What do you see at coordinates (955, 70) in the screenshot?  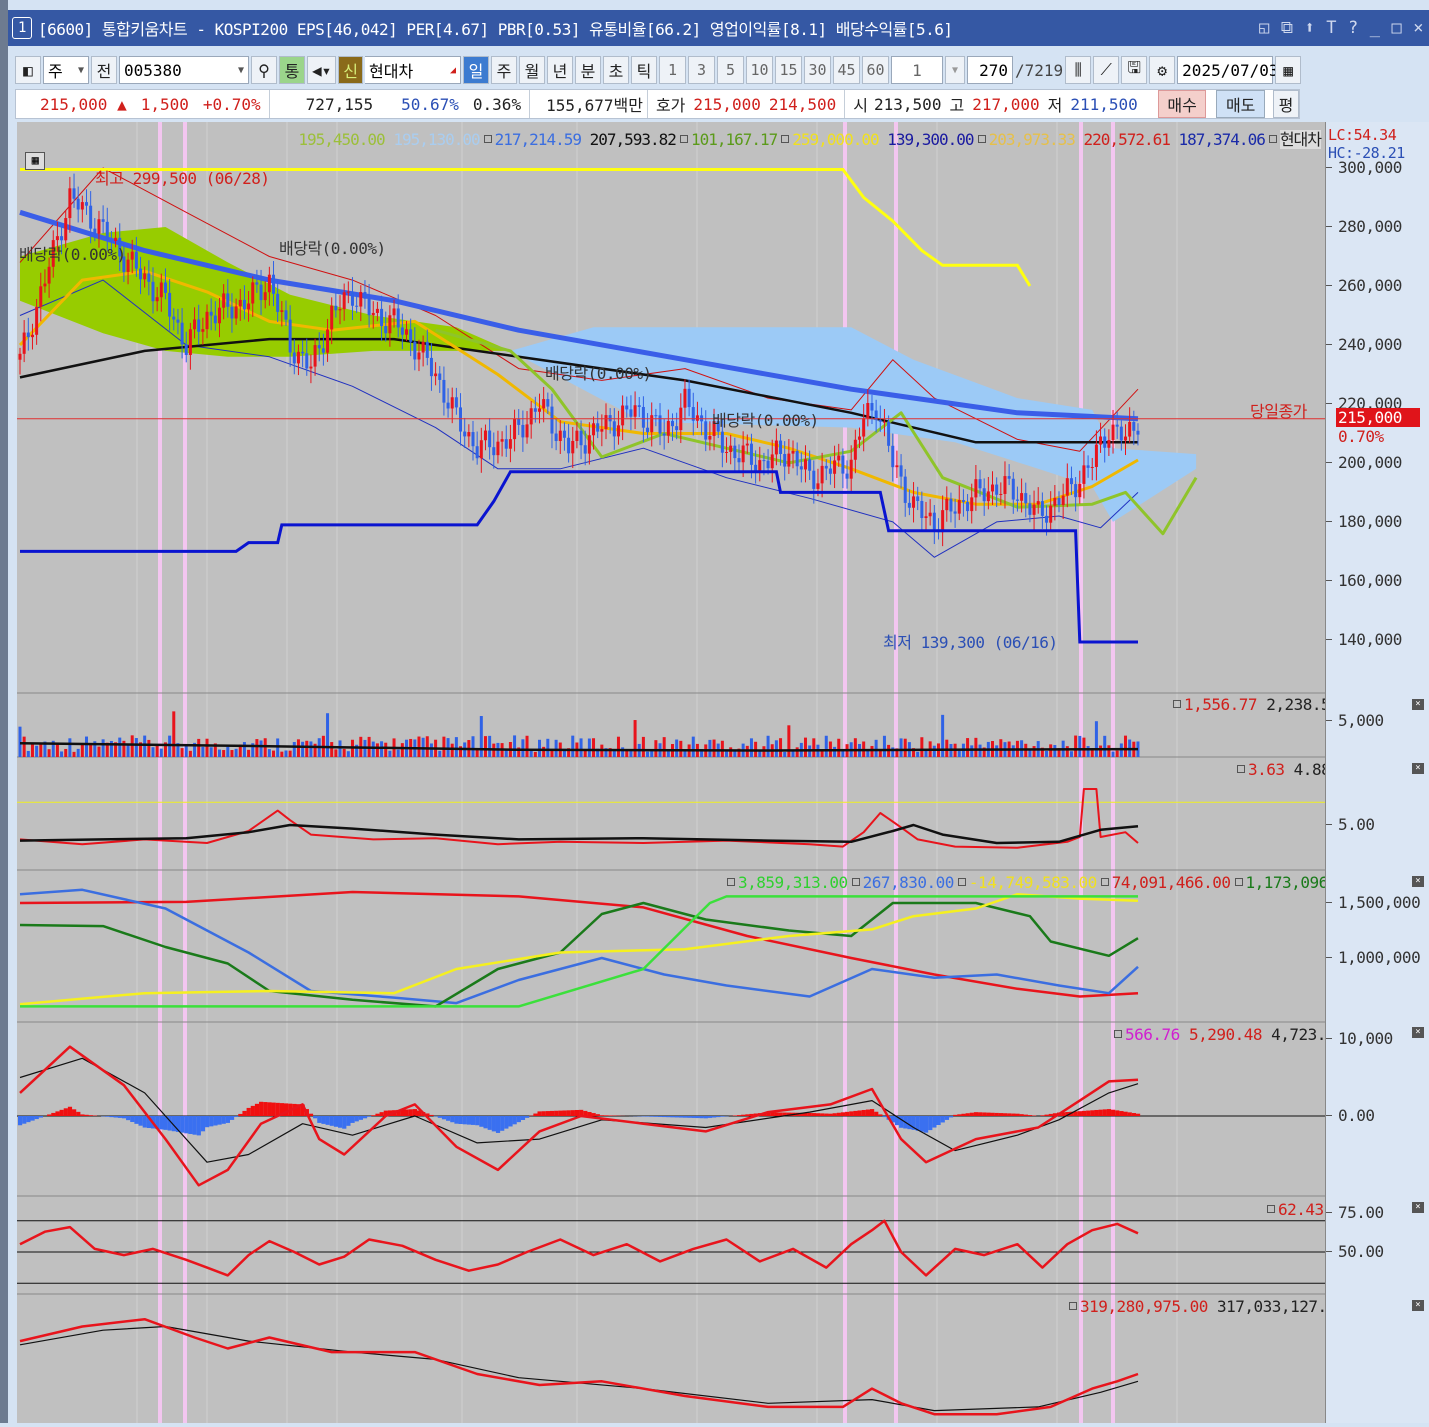 I see `chevron-down-icon: ▼` at bounding box center [955, 70].